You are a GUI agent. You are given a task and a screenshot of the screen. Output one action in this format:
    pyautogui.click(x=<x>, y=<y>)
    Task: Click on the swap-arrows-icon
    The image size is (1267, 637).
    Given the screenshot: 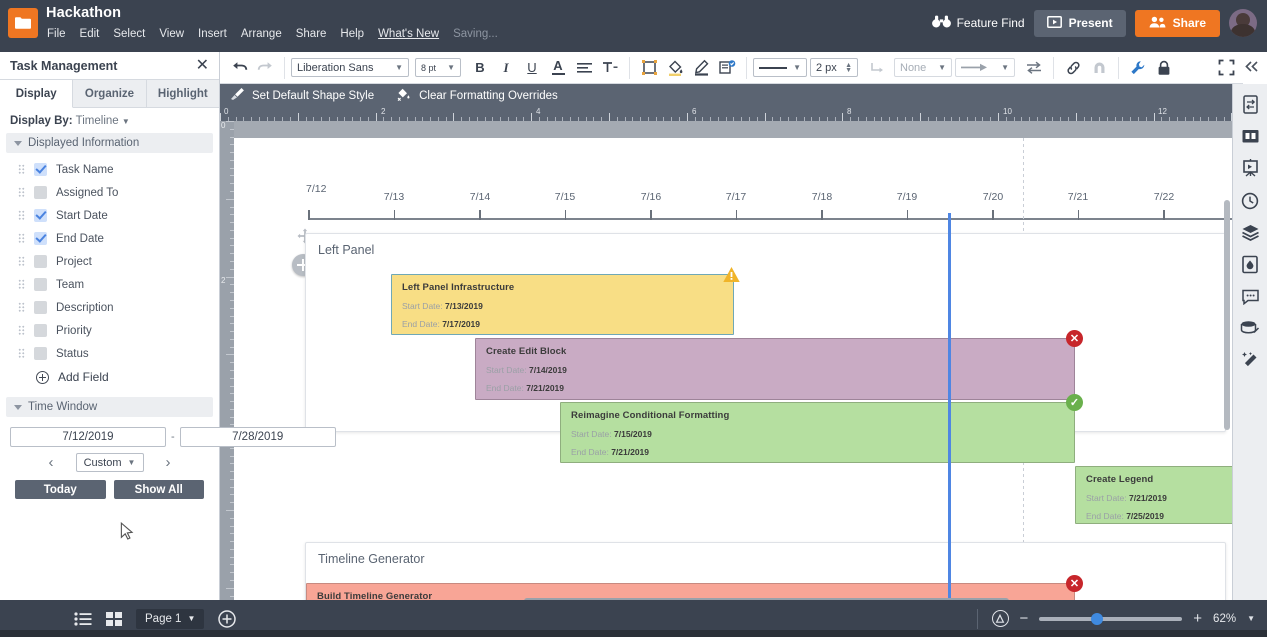 What is the action you would take?
    pyautogui.click(x=1034, y=68)
    